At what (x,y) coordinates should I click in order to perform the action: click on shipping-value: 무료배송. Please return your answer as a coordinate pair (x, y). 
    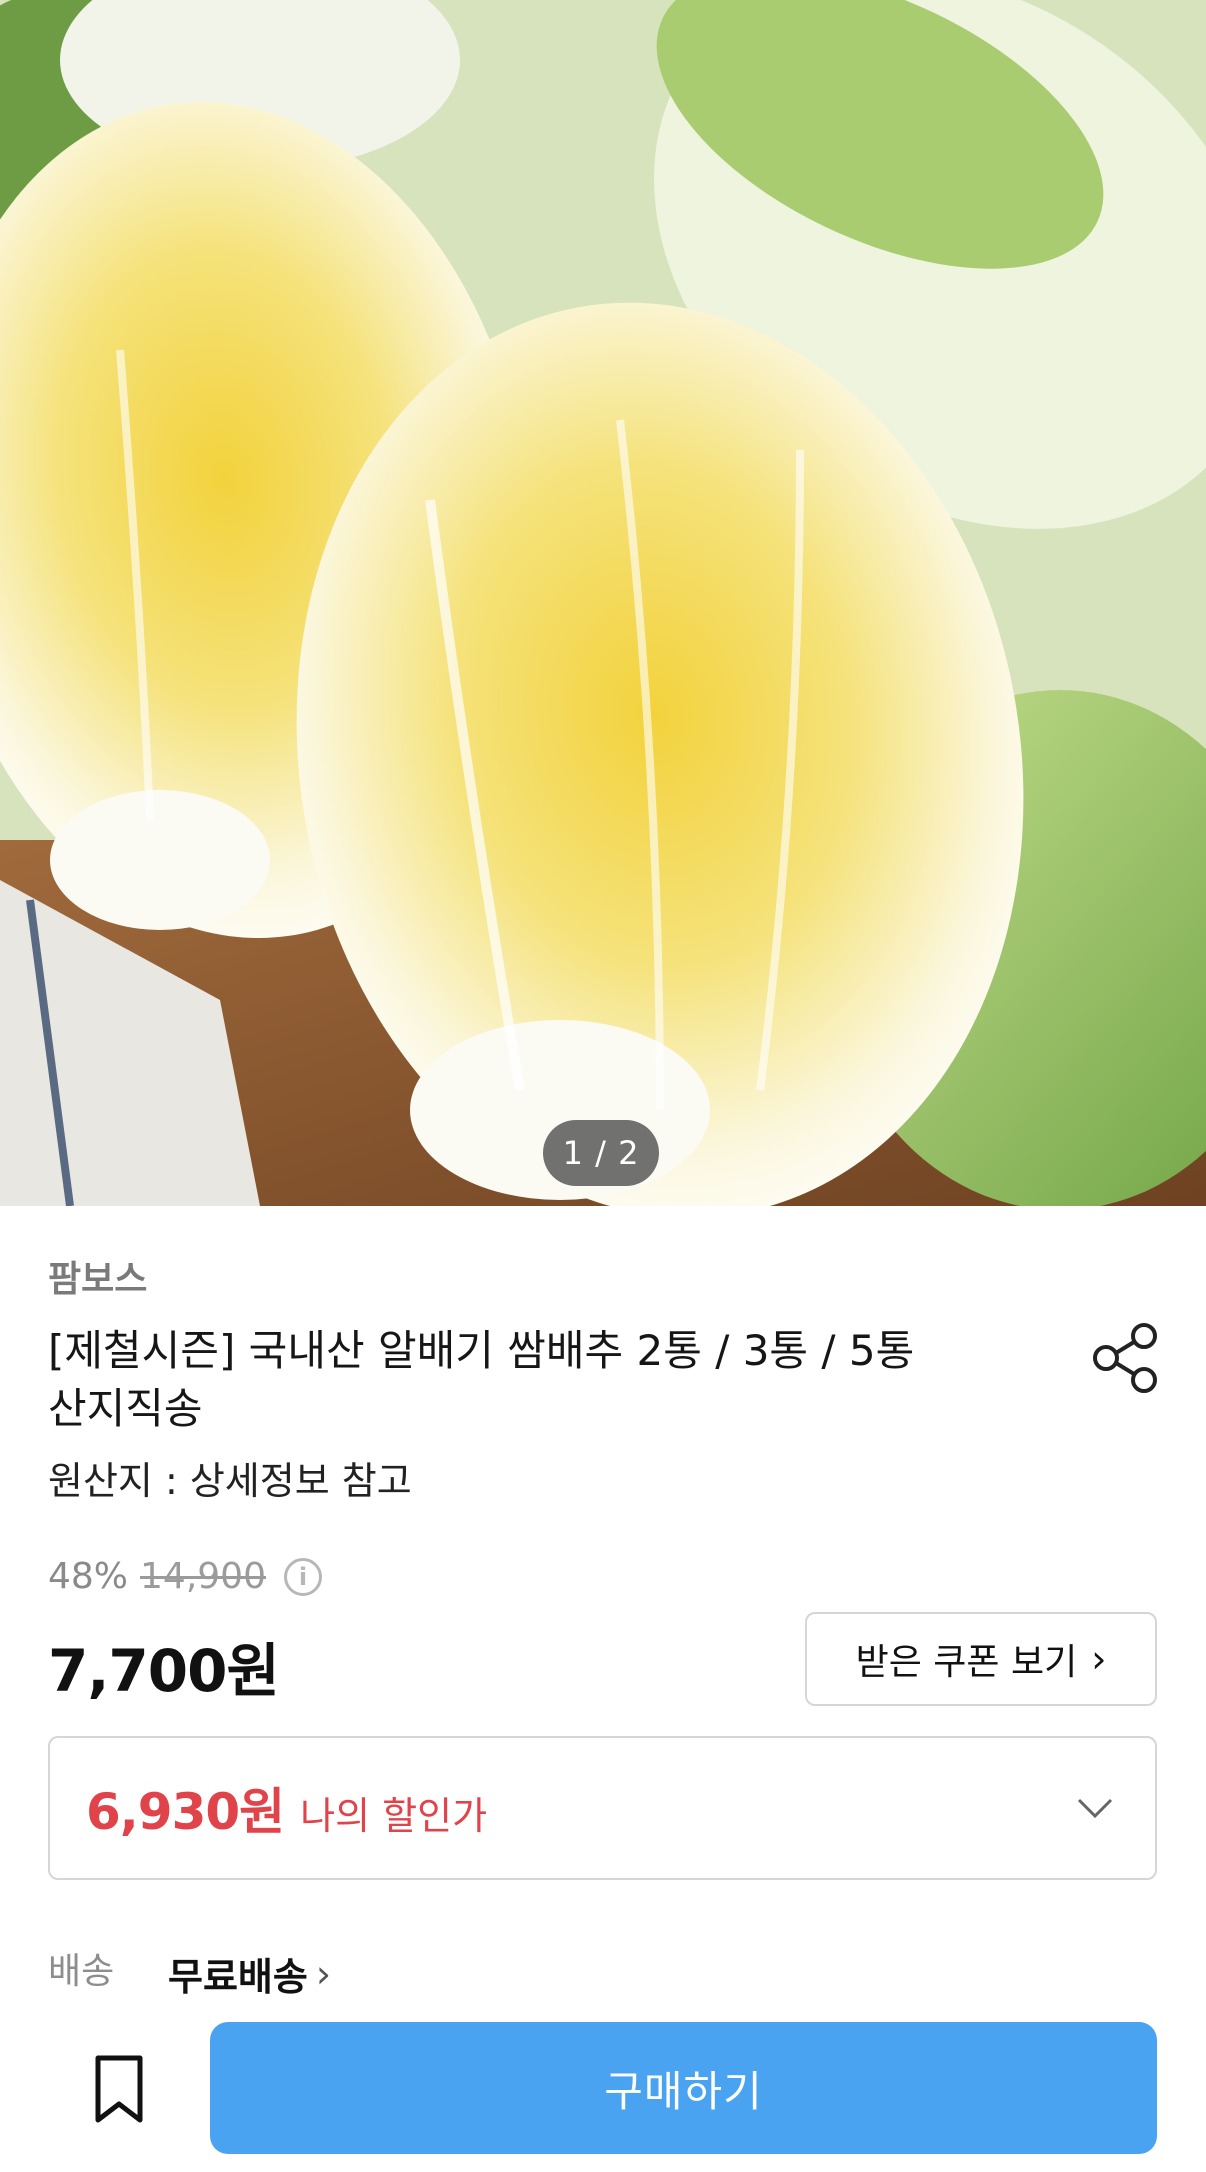
    Looking at the image, I should click on (238, 1977).